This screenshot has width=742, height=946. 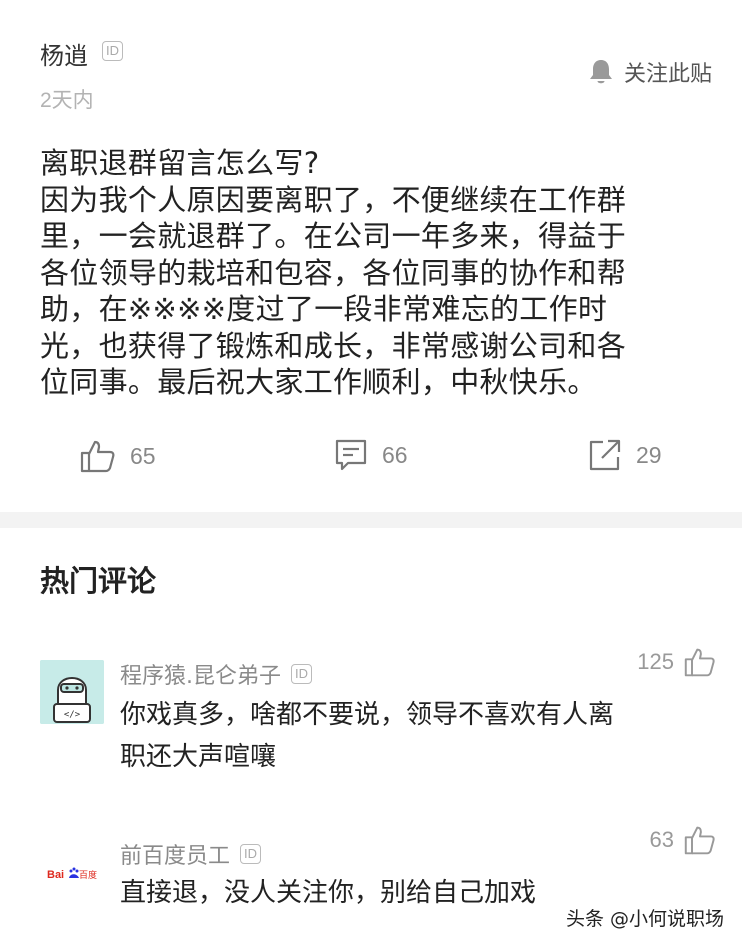 What do you see at coordinates (333, 236) in the screenshot?
I see `post-body-line: 里，一会就退群了。在公司一年多来，得益于` at bounding box center [333, 236].